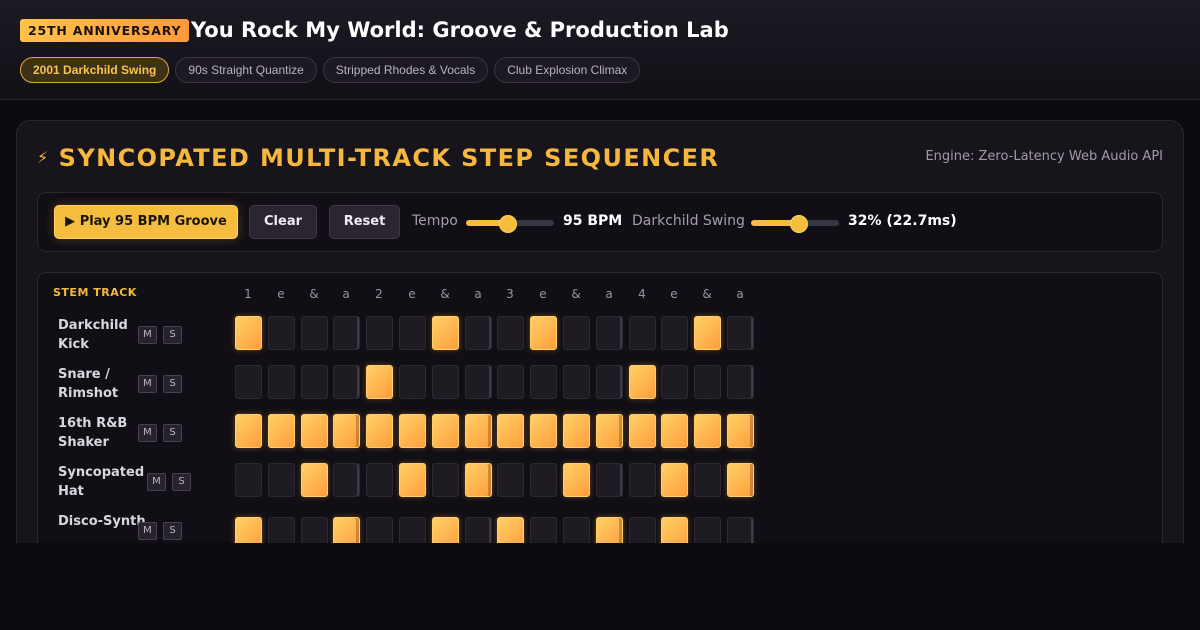 The height and width of the screenshot is (630, 1200). Describe the element at coordinates (405, 70) in the screenshot. I see `preset-chip: Stripped Rhodes & Vocals` at that location.